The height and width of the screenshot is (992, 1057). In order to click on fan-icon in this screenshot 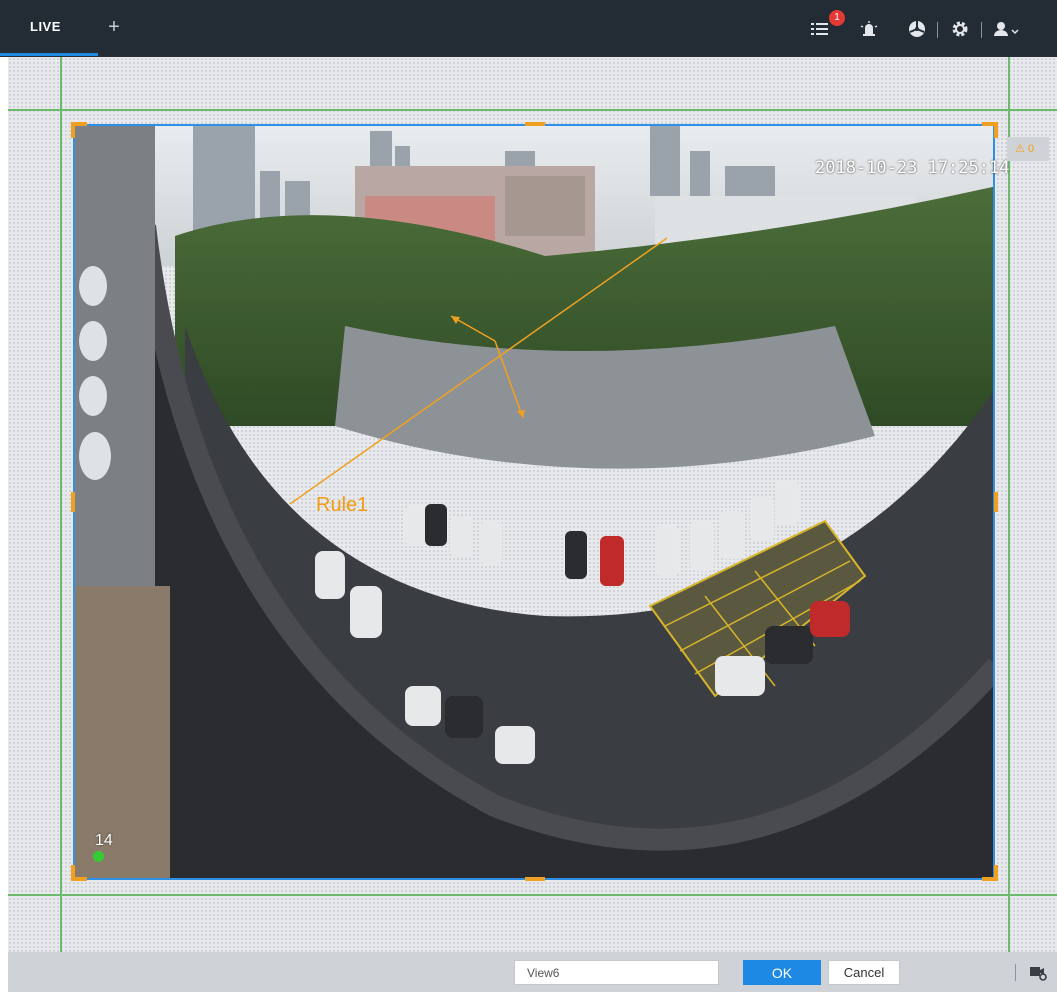, I will do `click(917, 29)`.